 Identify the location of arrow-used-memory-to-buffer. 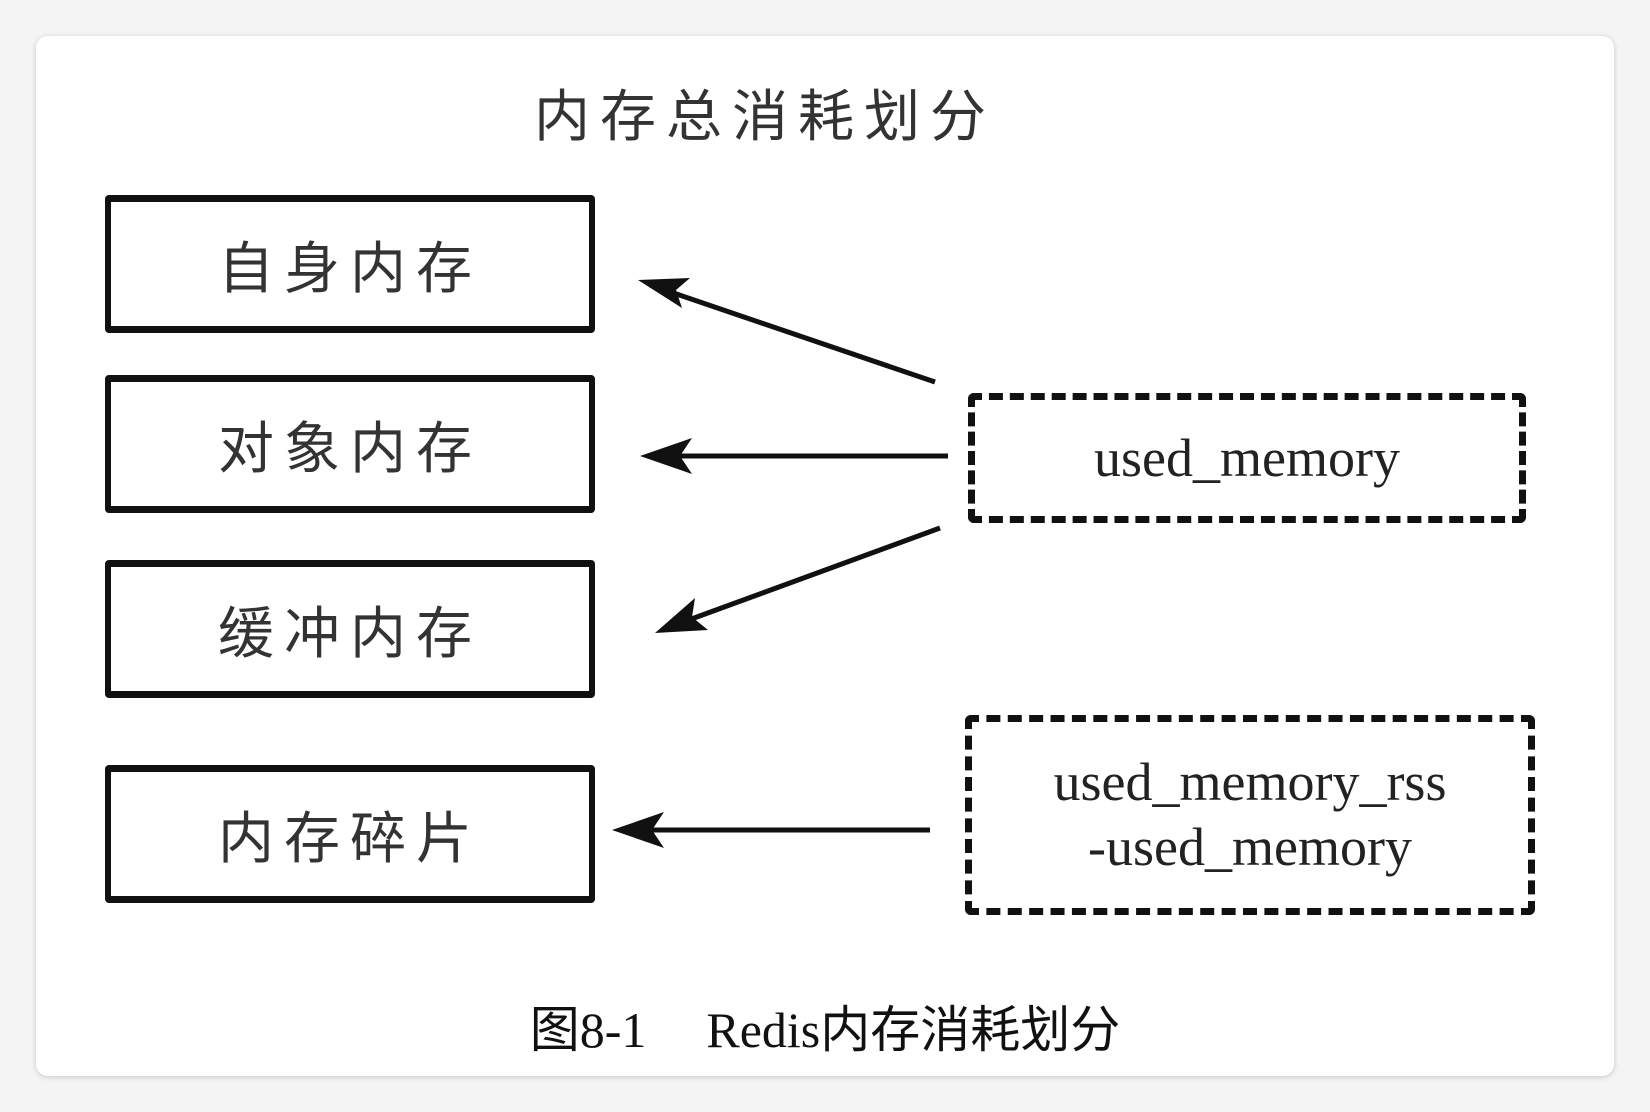
(798, 579).